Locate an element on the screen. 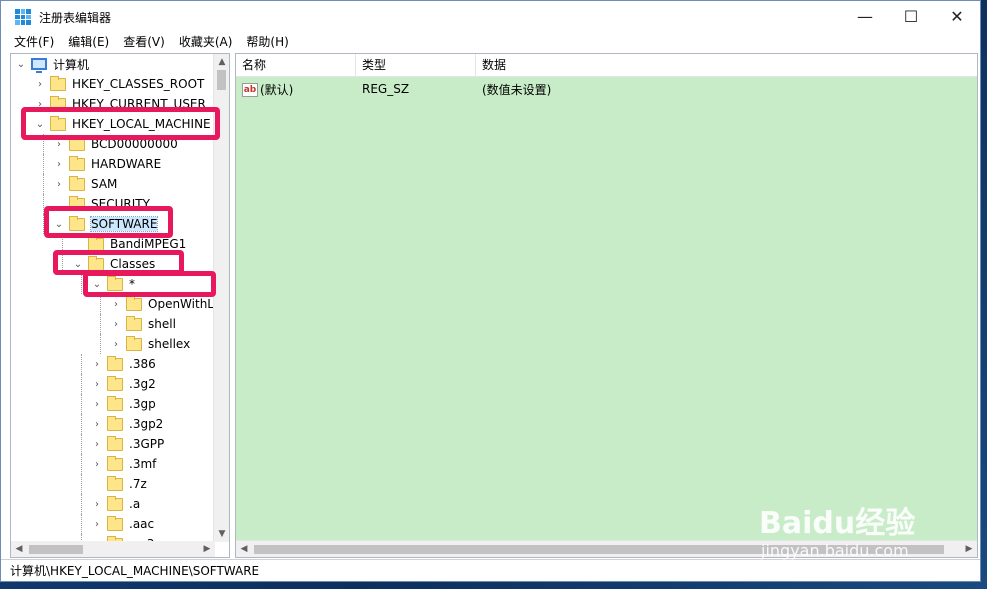 The width and height of the screenshot is (987, 589). value-type: REG_SZ is located at coordinates (386, 89).